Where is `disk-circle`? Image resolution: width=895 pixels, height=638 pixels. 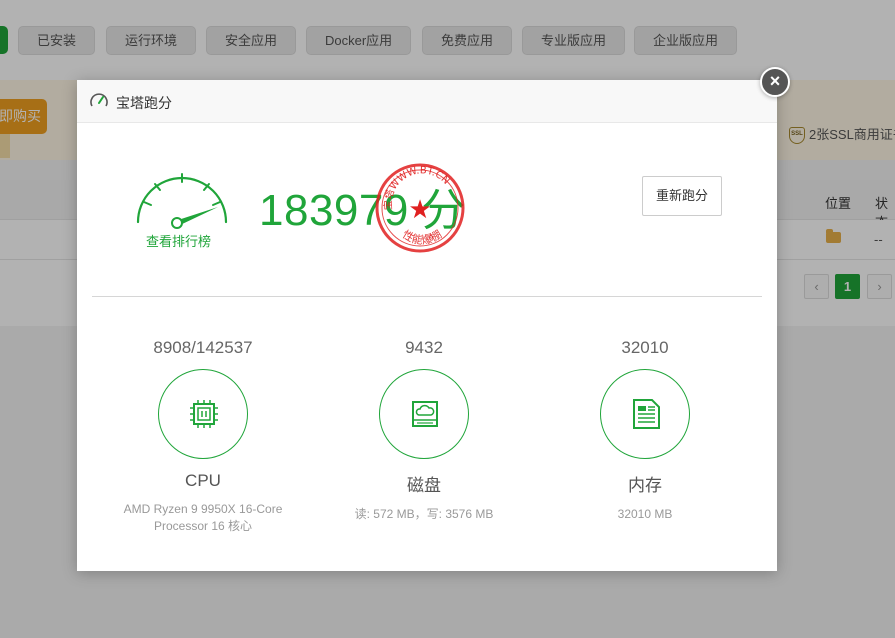 disk-circle is located at coordinates (424, 414).